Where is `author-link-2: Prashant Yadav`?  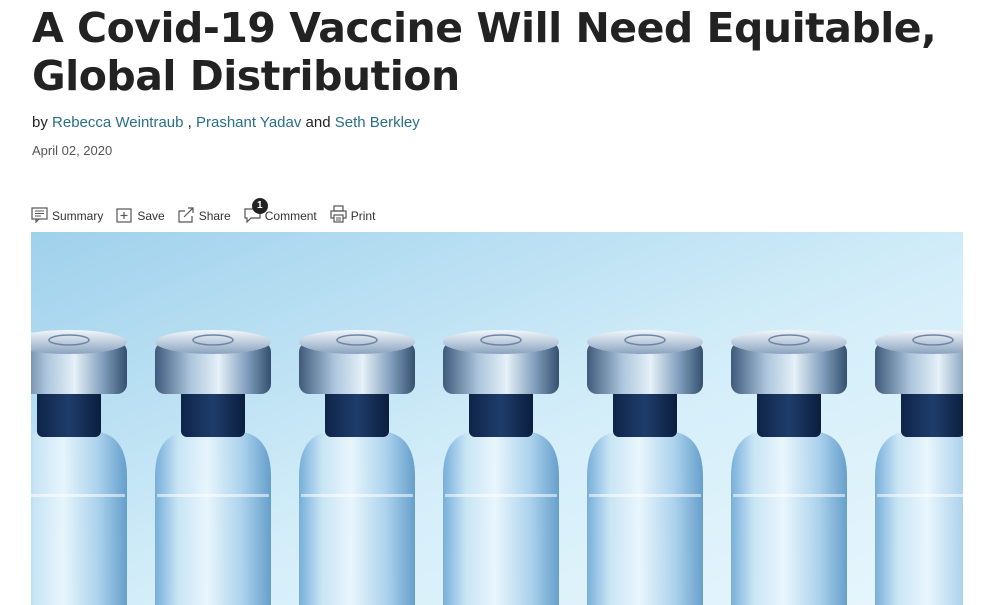 author-link-2: Prashant Yadav is located at coordinates (248, 122).